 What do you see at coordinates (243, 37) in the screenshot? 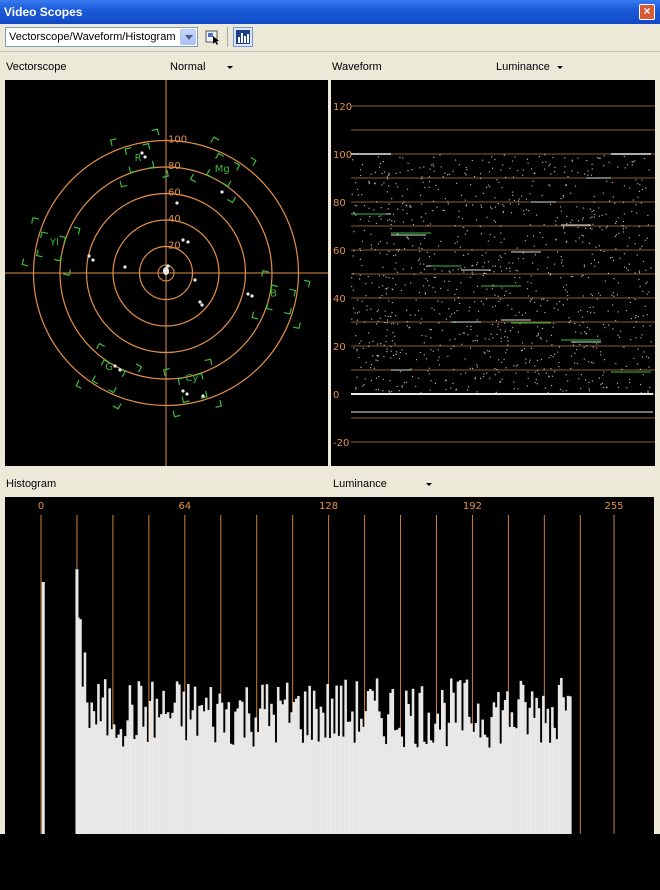
I see `histogram-view-button` at bounding box center [243, 37].